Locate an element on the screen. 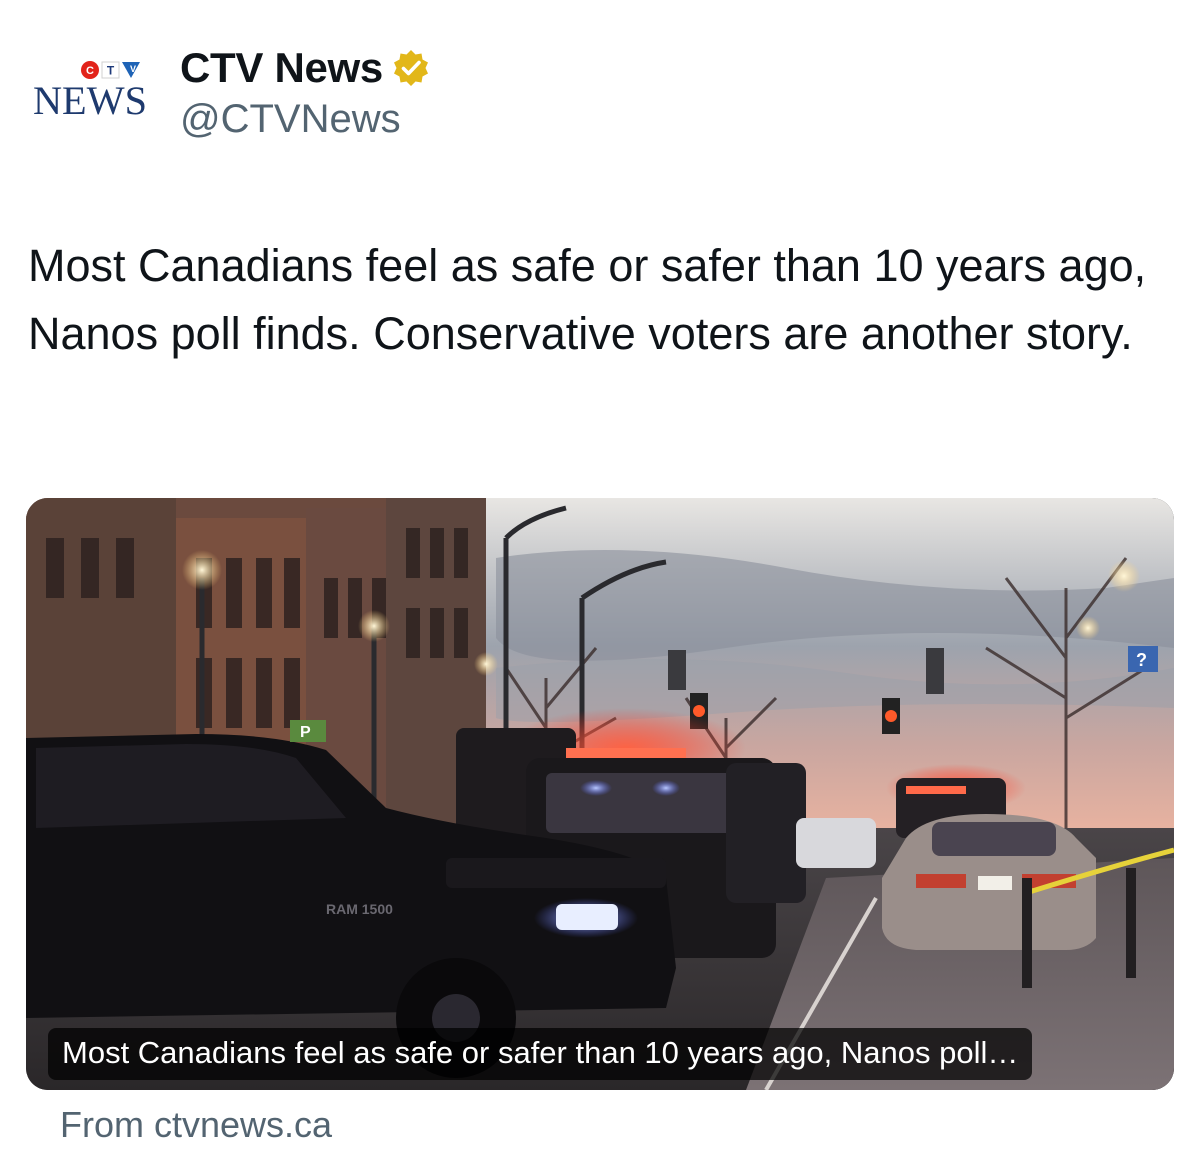  ctv-news-logo-icon: C T V NEWS is located at coordinates (90, 92).